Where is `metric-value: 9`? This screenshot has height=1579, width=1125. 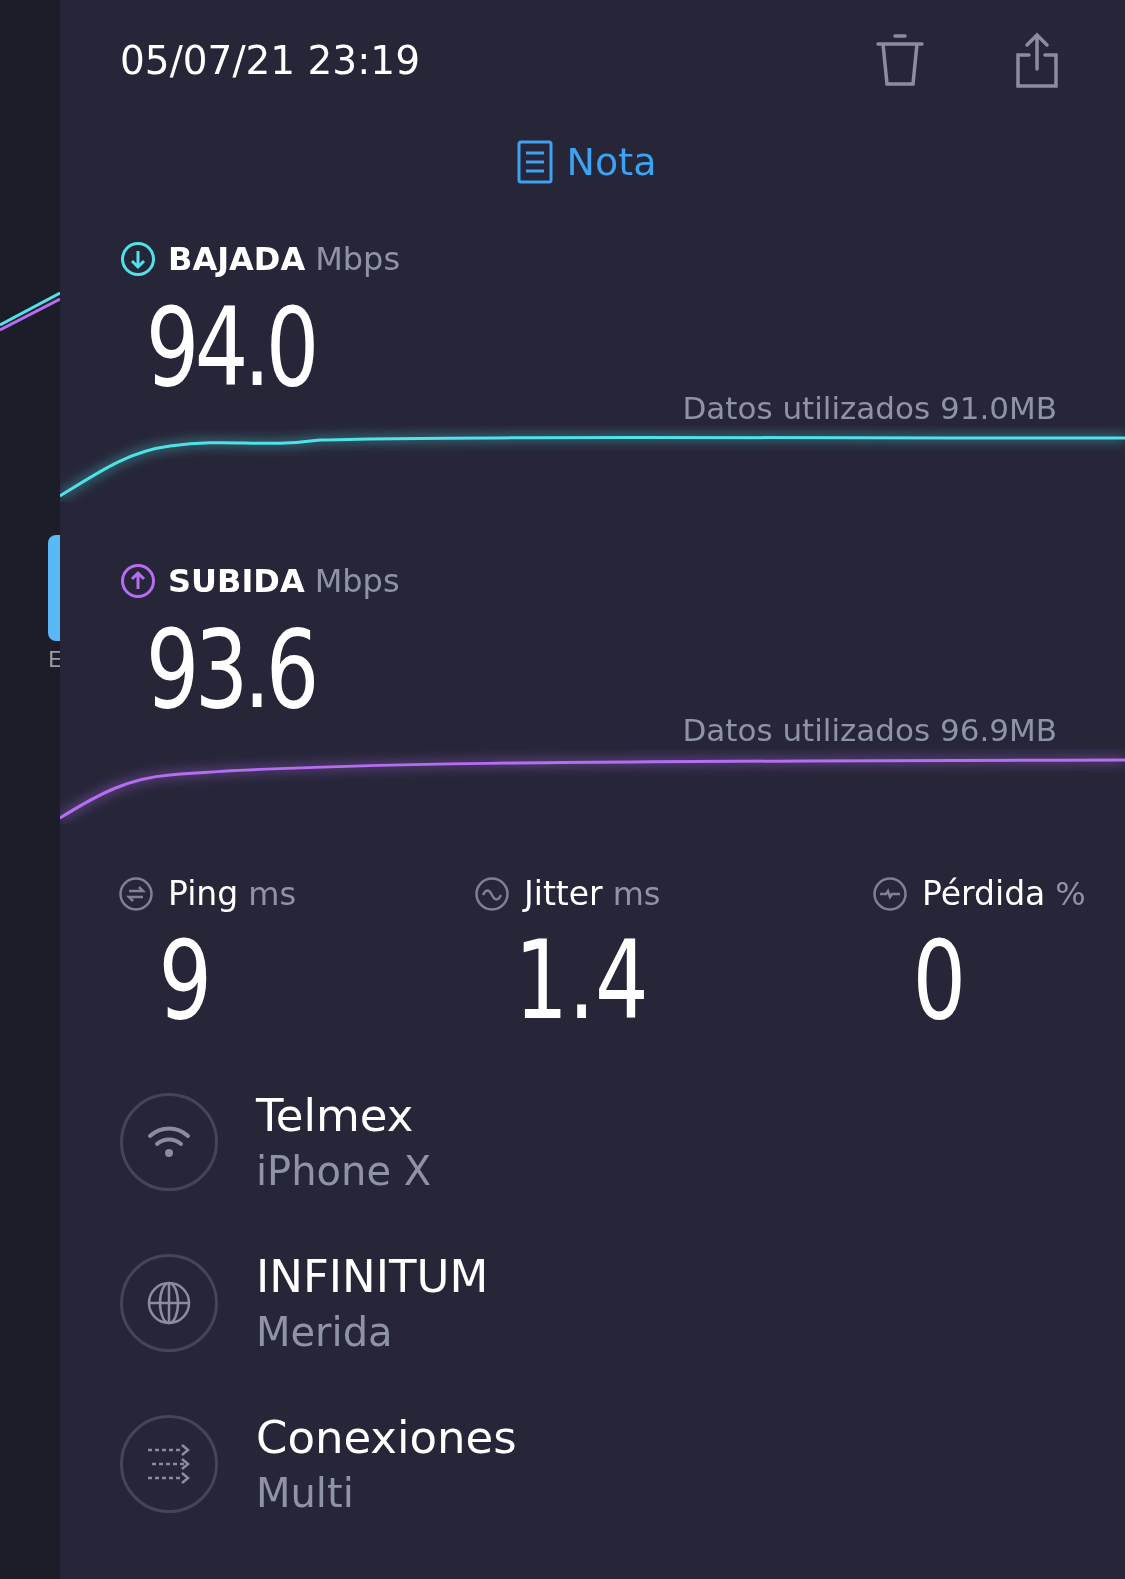
metric-value: 9 is located at coordinates (185, 981).